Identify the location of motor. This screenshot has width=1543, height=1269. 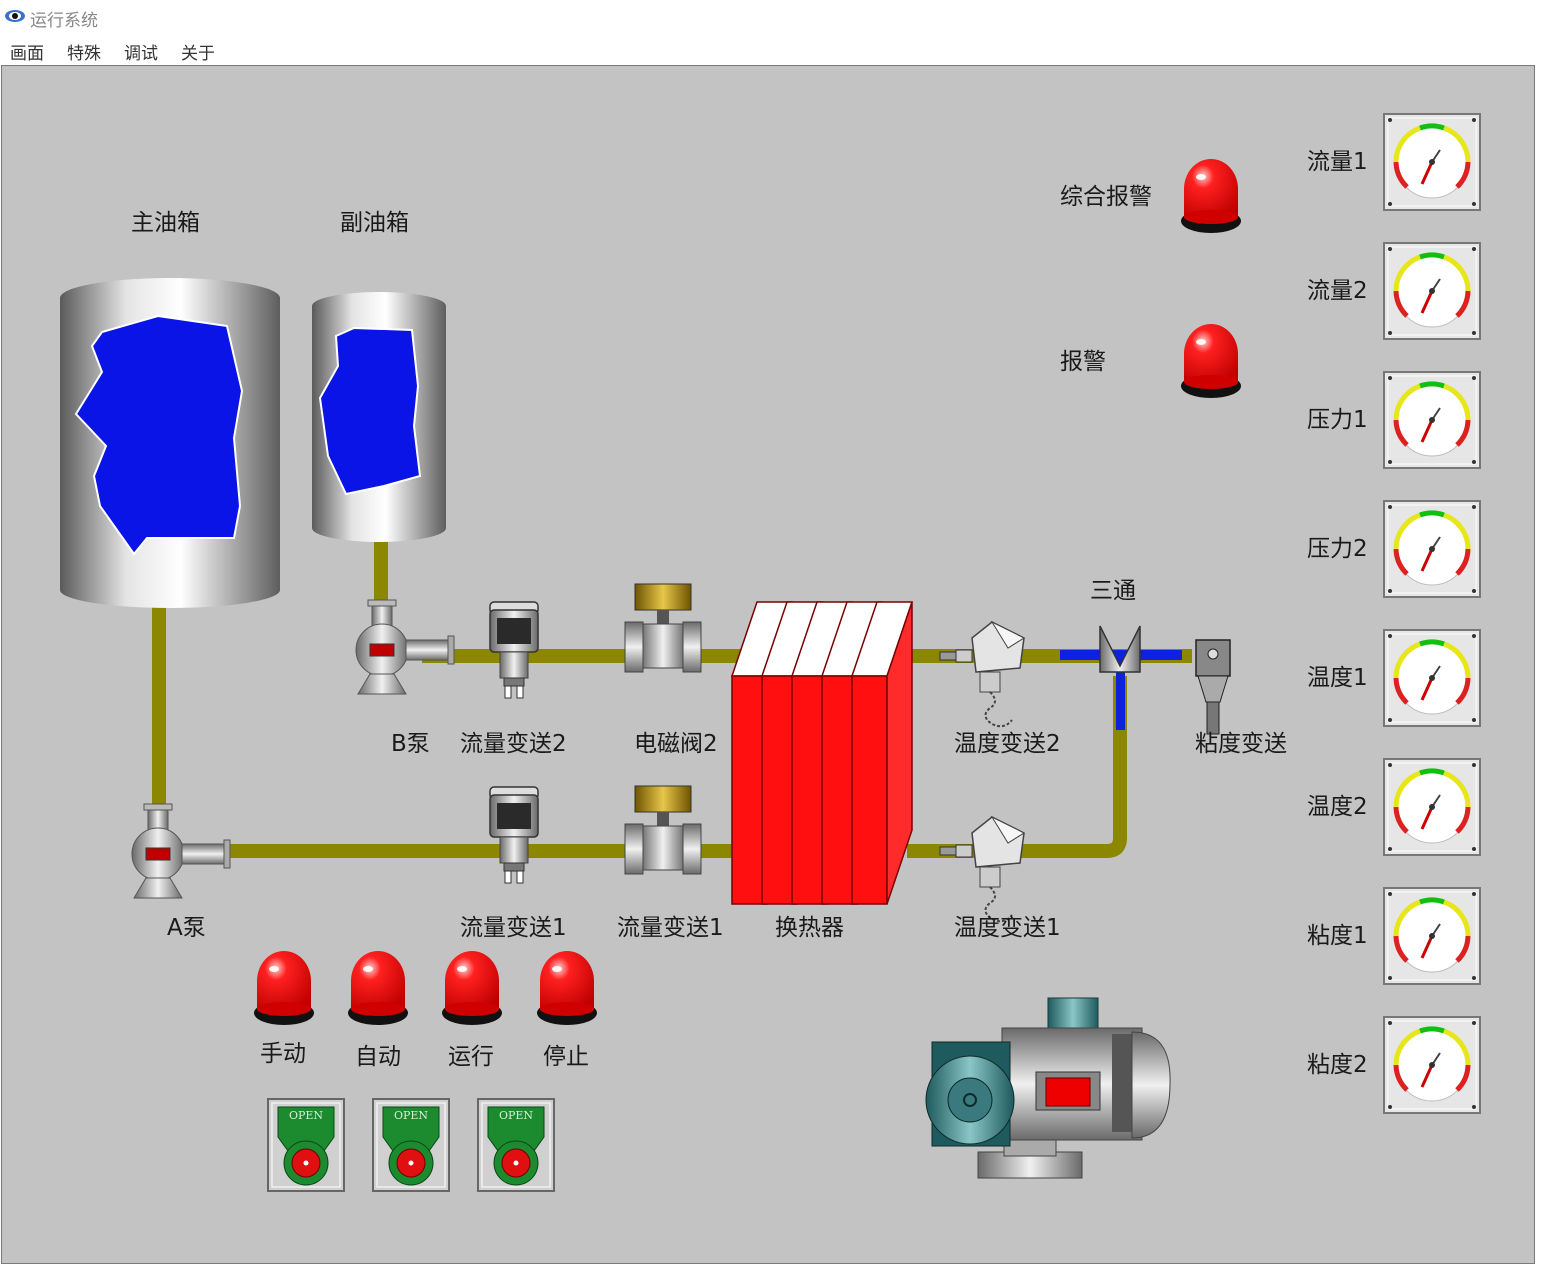
(1048, 1088).